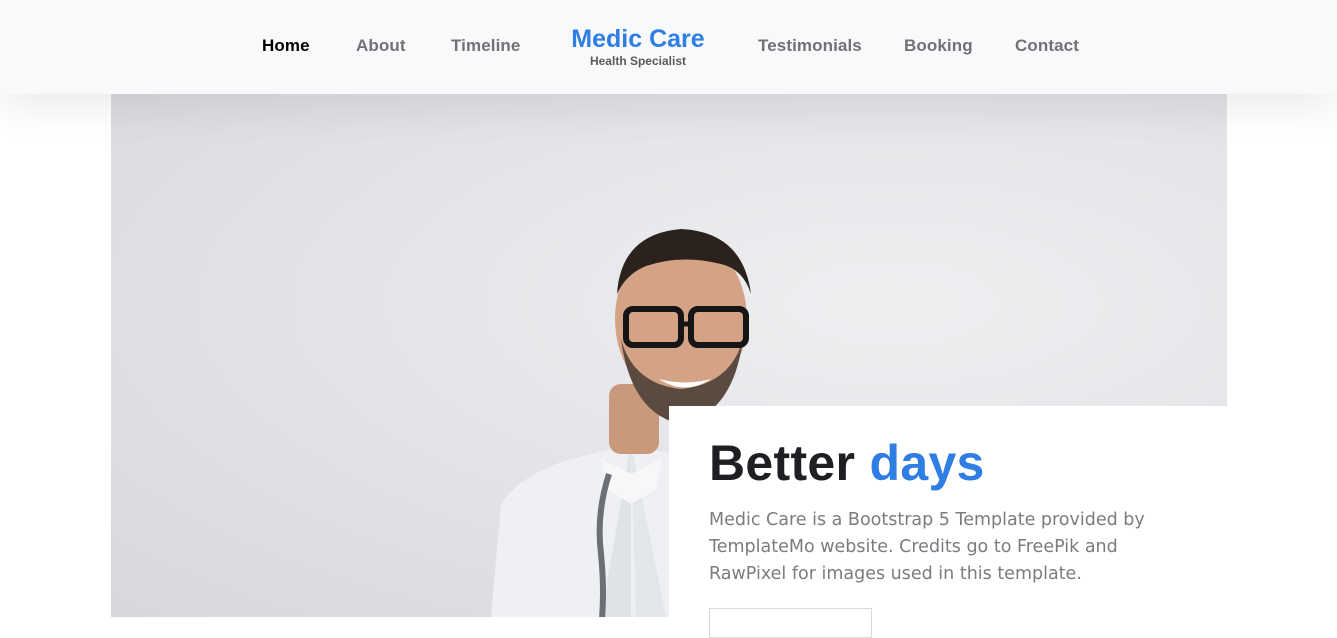 The height and width of the screenshot is (638, 1337). I want to click on nav-link-contact: Contact, so click(1047, 46).